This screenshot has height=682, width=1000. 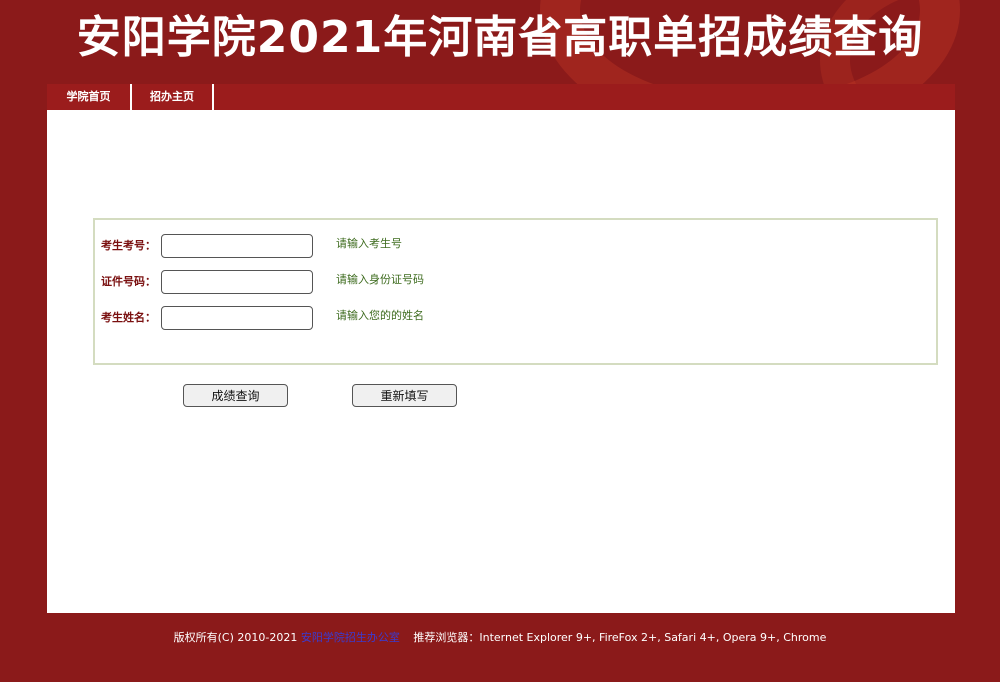 What do you see at coordinates (237, 246) in the screenshot?
I see `exam-number-input` at bounding box center [237, 246].